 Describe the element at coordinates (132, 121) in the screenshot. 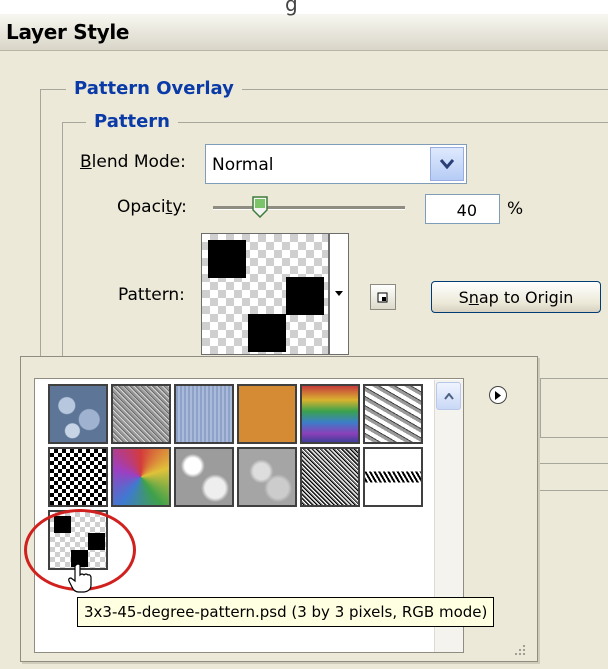

I see `pattern-group-legend: Pattern` at that location.